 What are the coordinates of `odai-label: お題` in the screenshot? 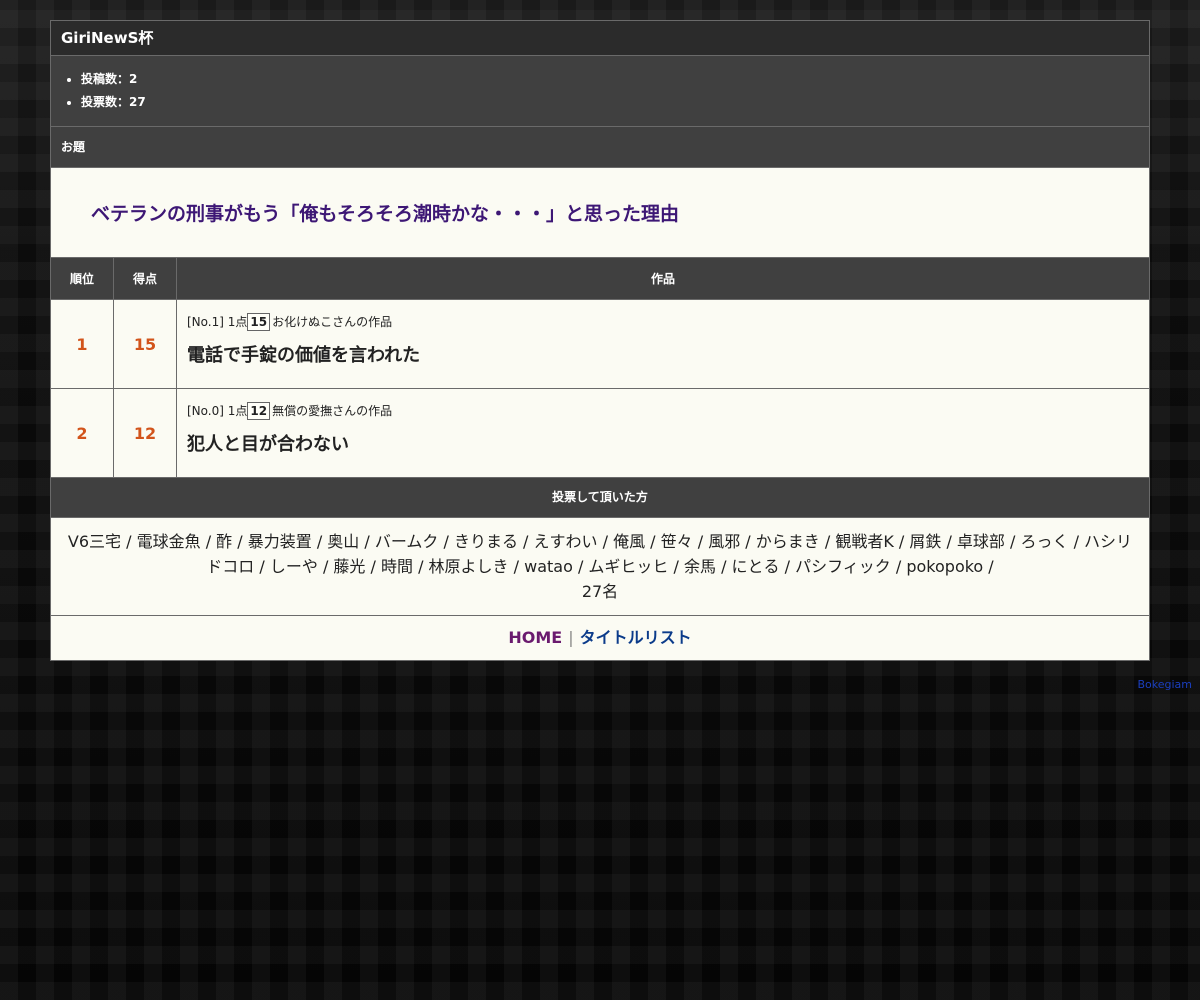 It's located at (600, 147).